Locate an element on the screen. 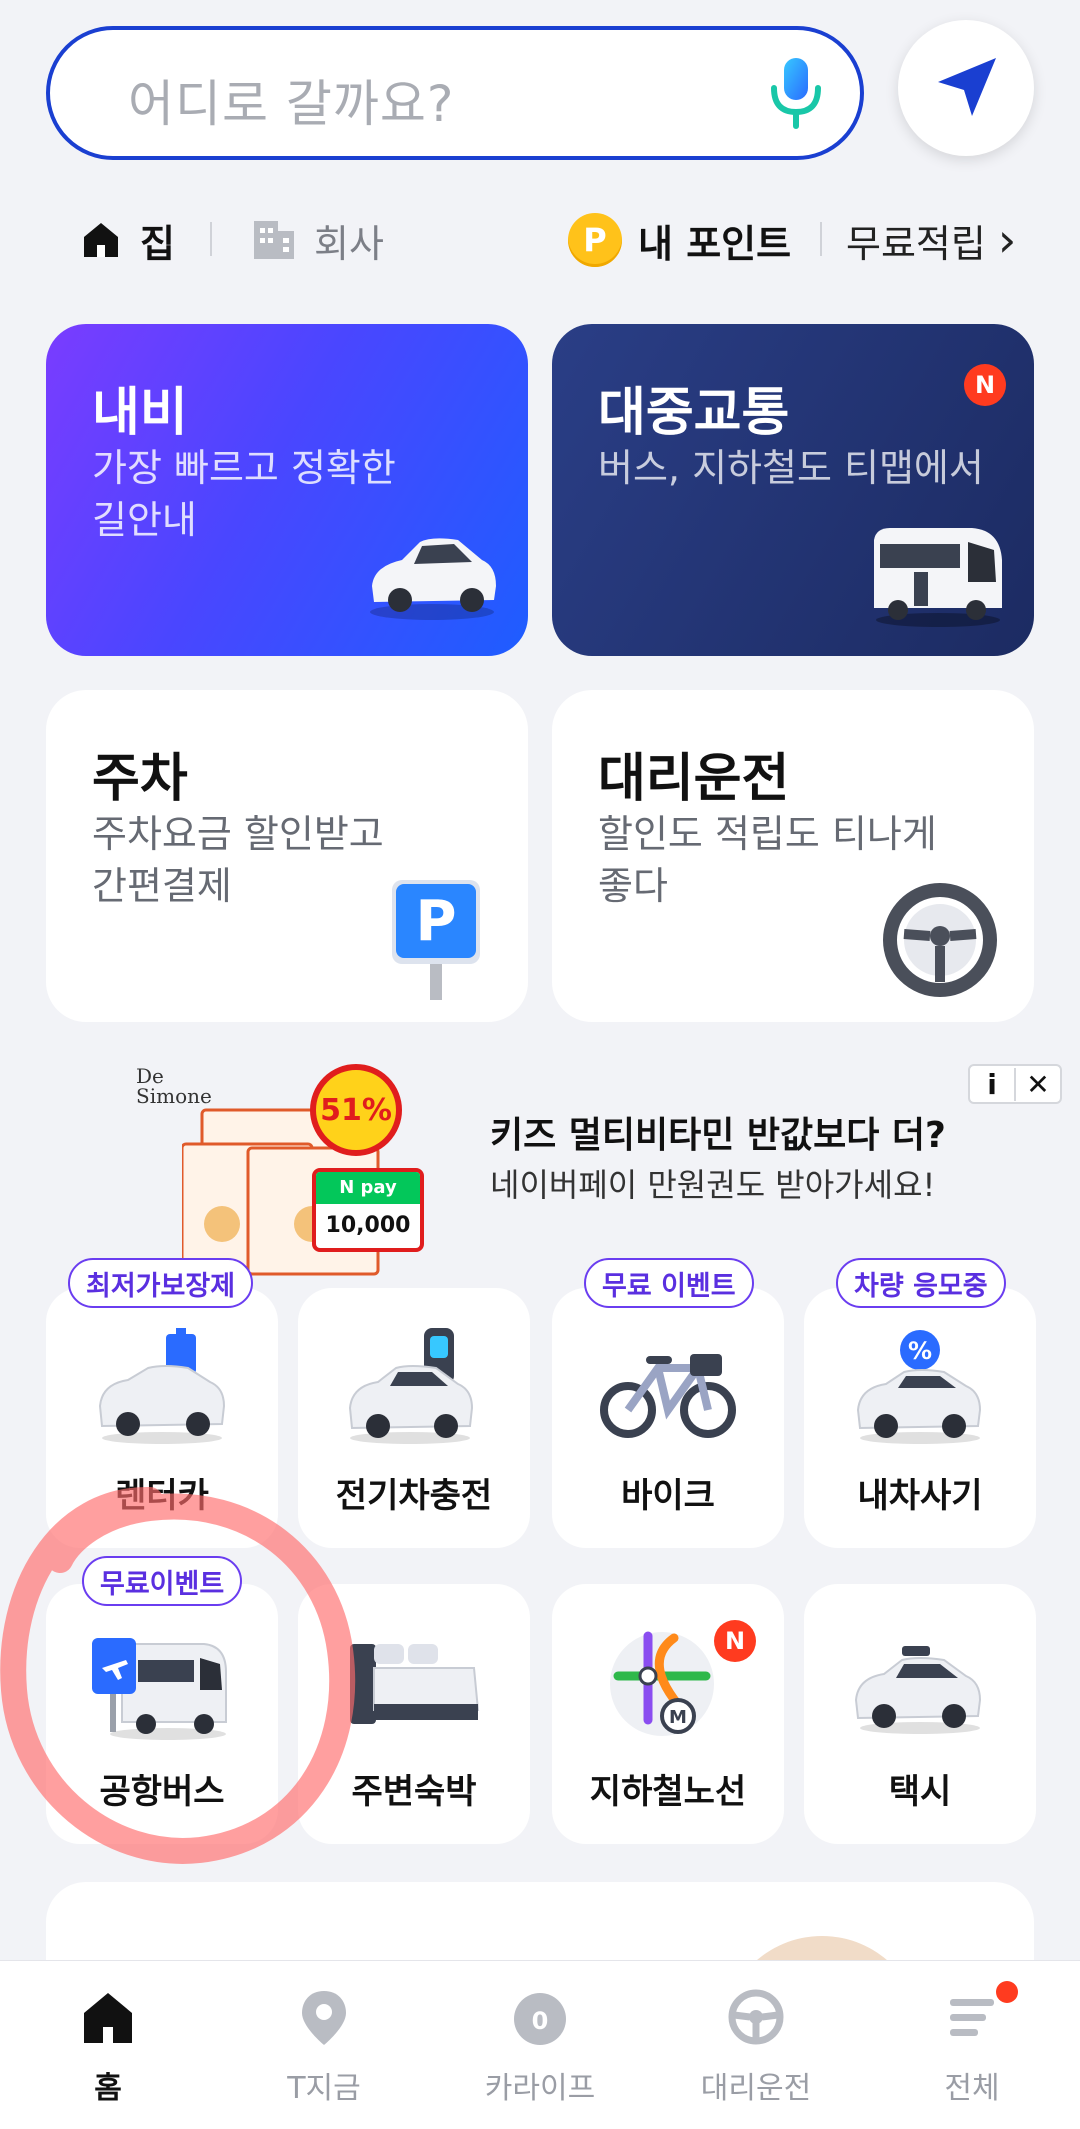 The height and width of the screenshot is (2129, 1080). service-bike: 바이크 is located at coordinates (668, 1418).